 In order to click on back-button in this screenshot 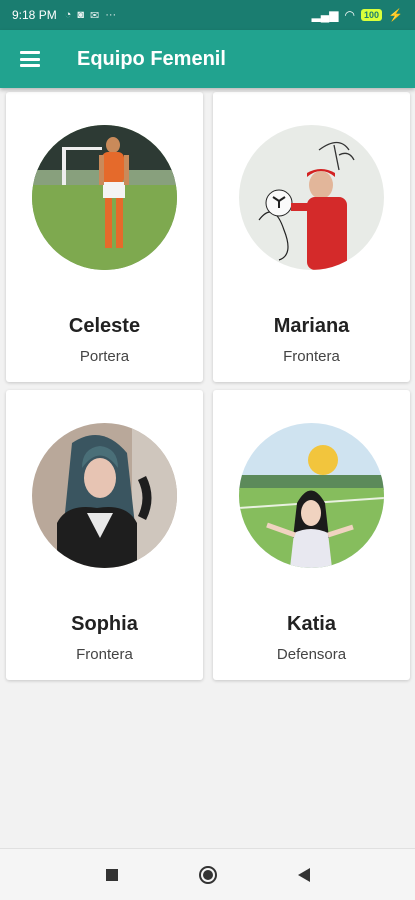, I will do `click(304, 875)`.